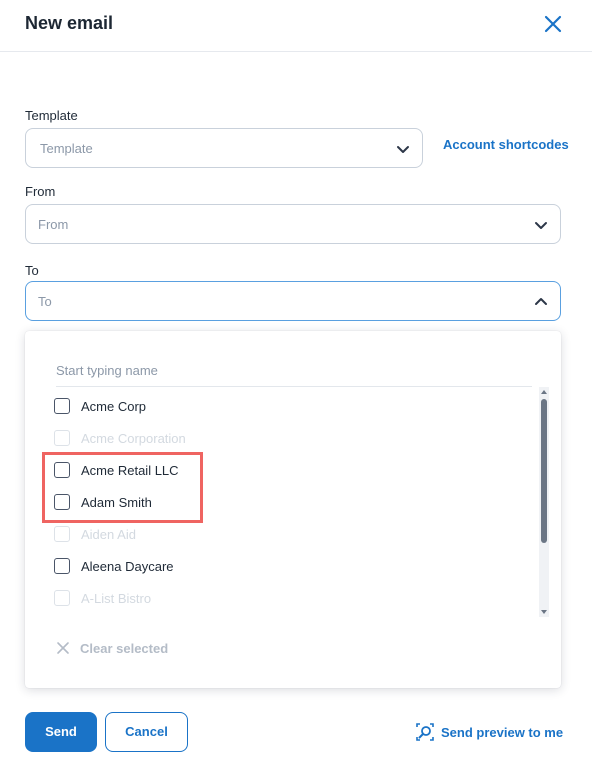  Describe the element at coordinates (122, 487) in the screenshot. I see `highlight-box` at that location.